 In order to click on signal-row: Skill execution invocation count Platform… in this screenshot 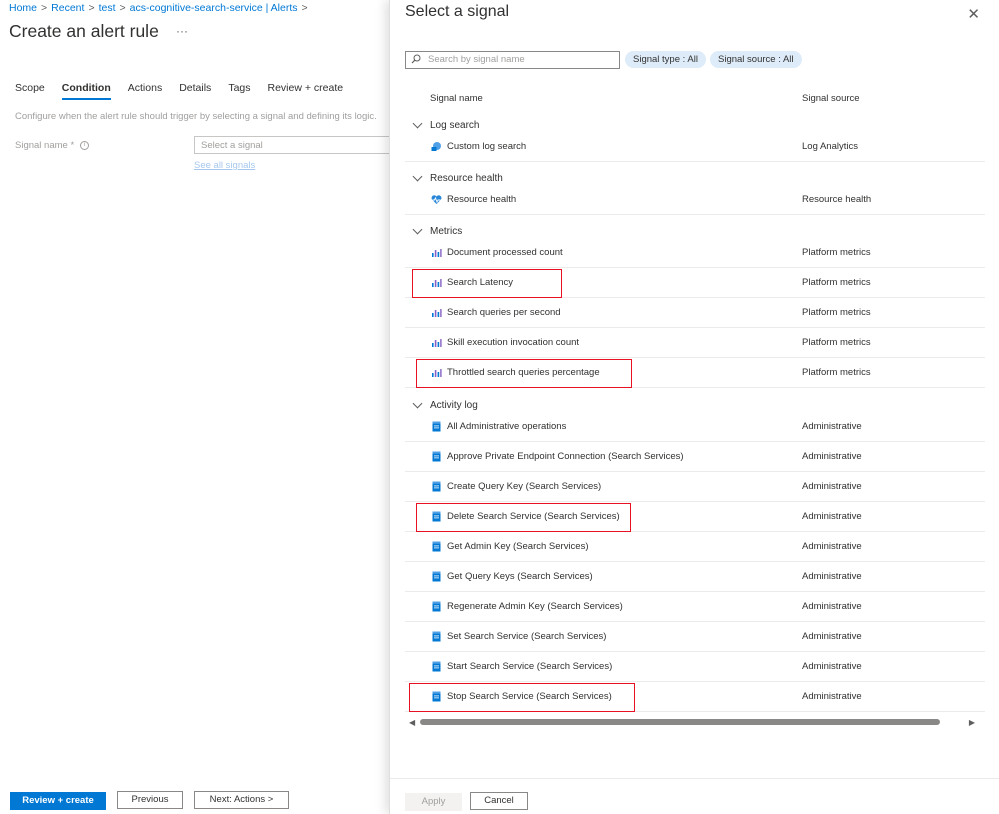, I will do `click(695, 343)`.